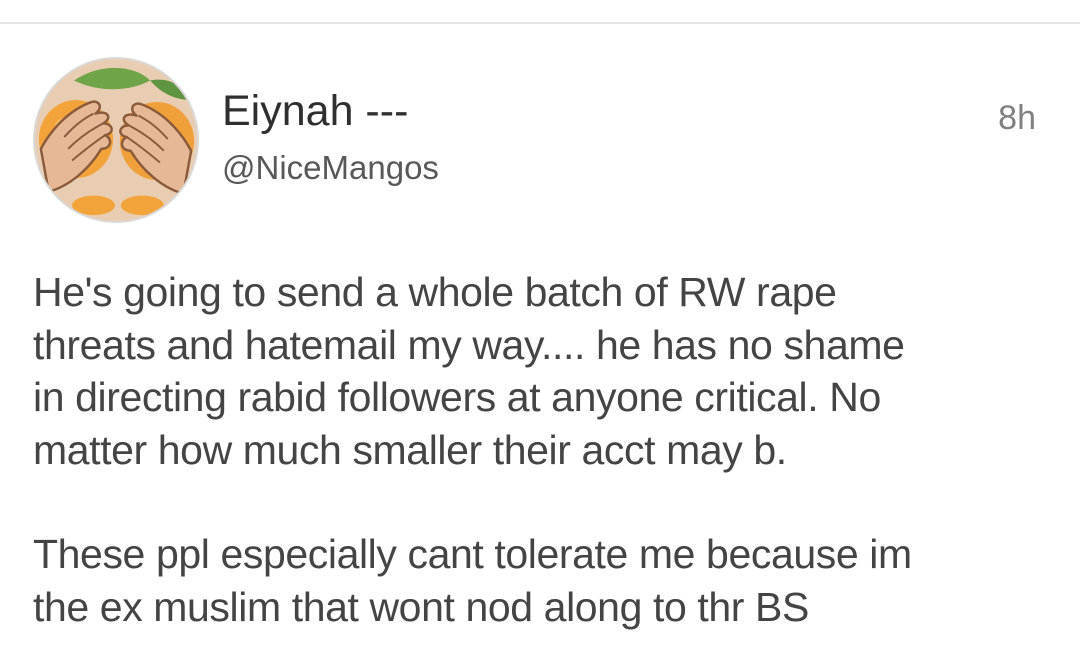 The width and height of the screenshot is (1080, 660). What do you see at coordinates (315, 111) in the screenshot?
I see `author-display-name: Eiynah ---` at bounding box center [315, 111].